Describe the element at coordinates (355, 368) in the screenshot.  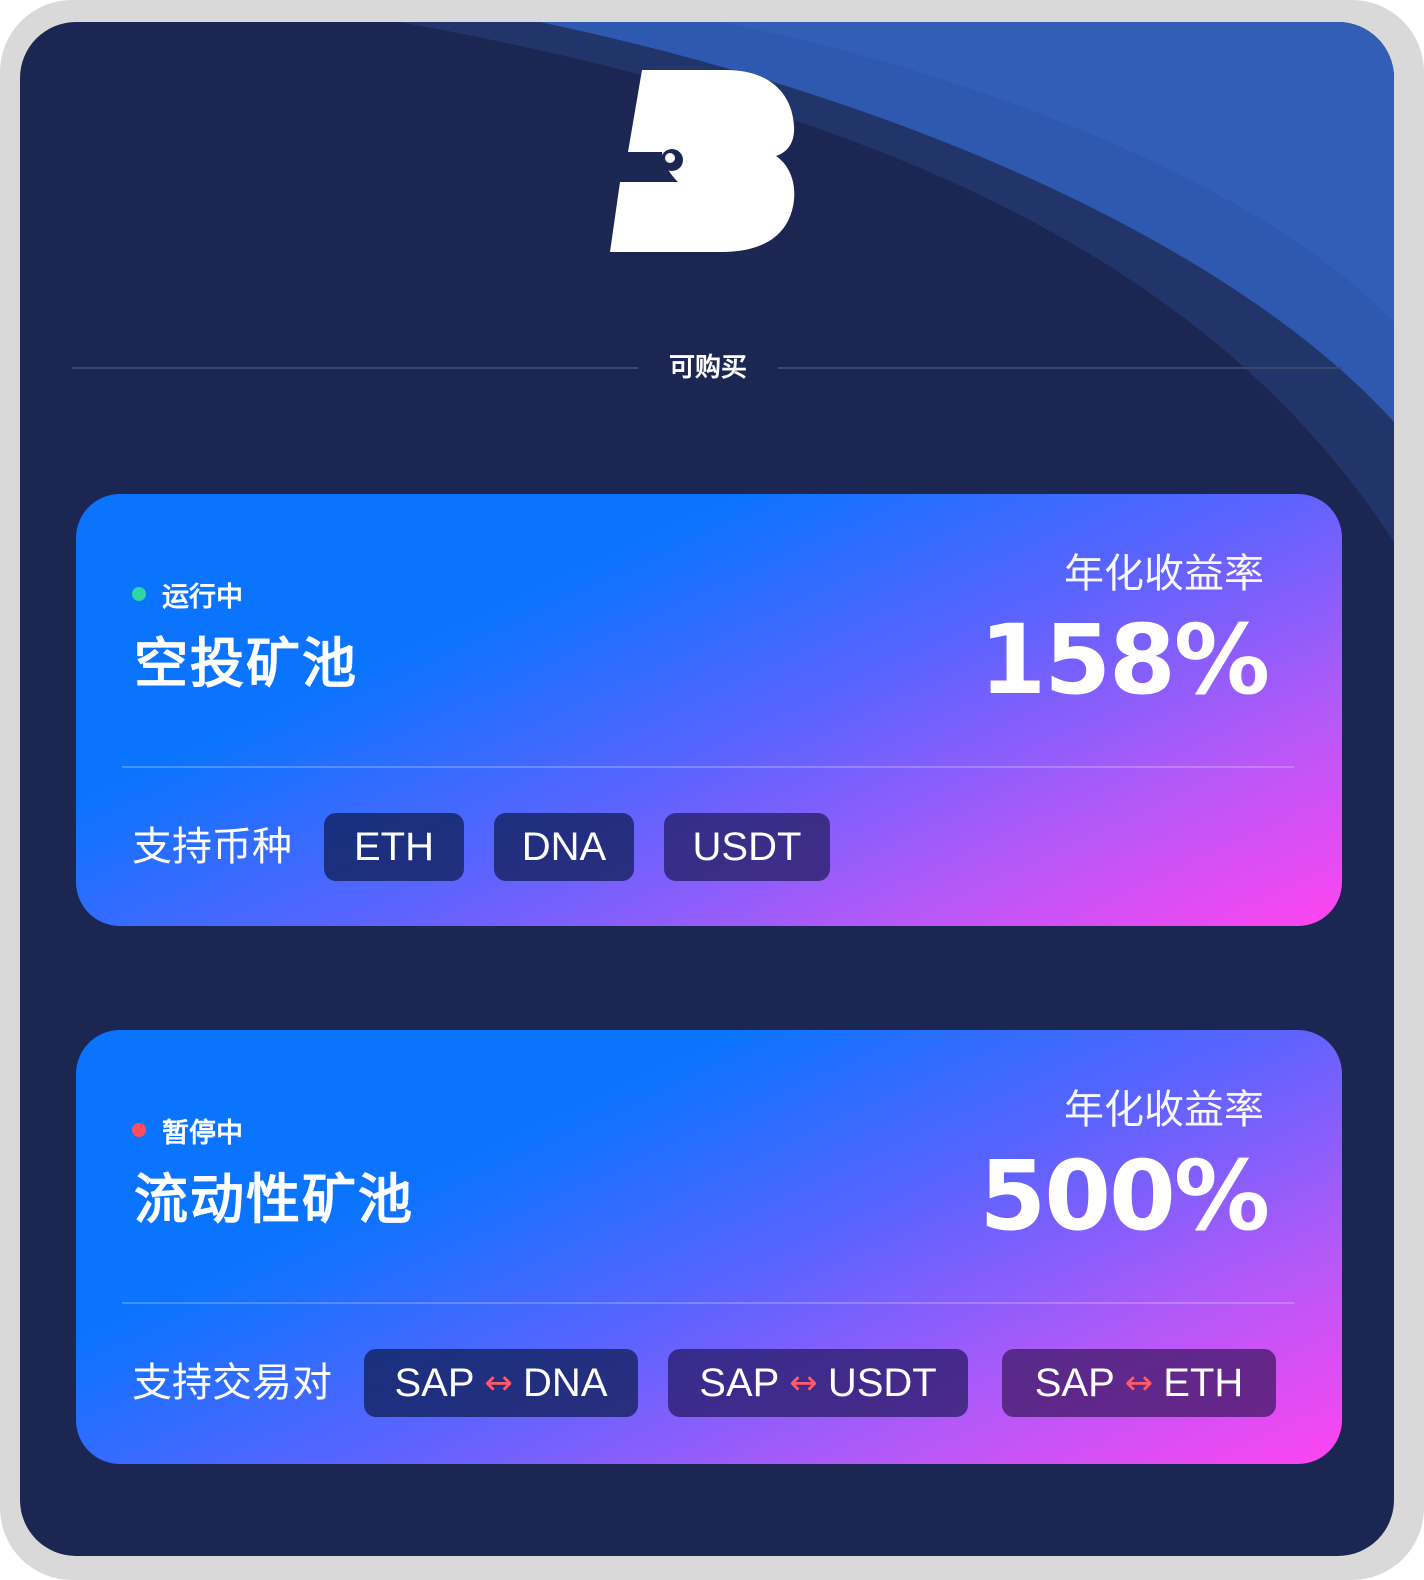
I see `section-divider-left` at that location.